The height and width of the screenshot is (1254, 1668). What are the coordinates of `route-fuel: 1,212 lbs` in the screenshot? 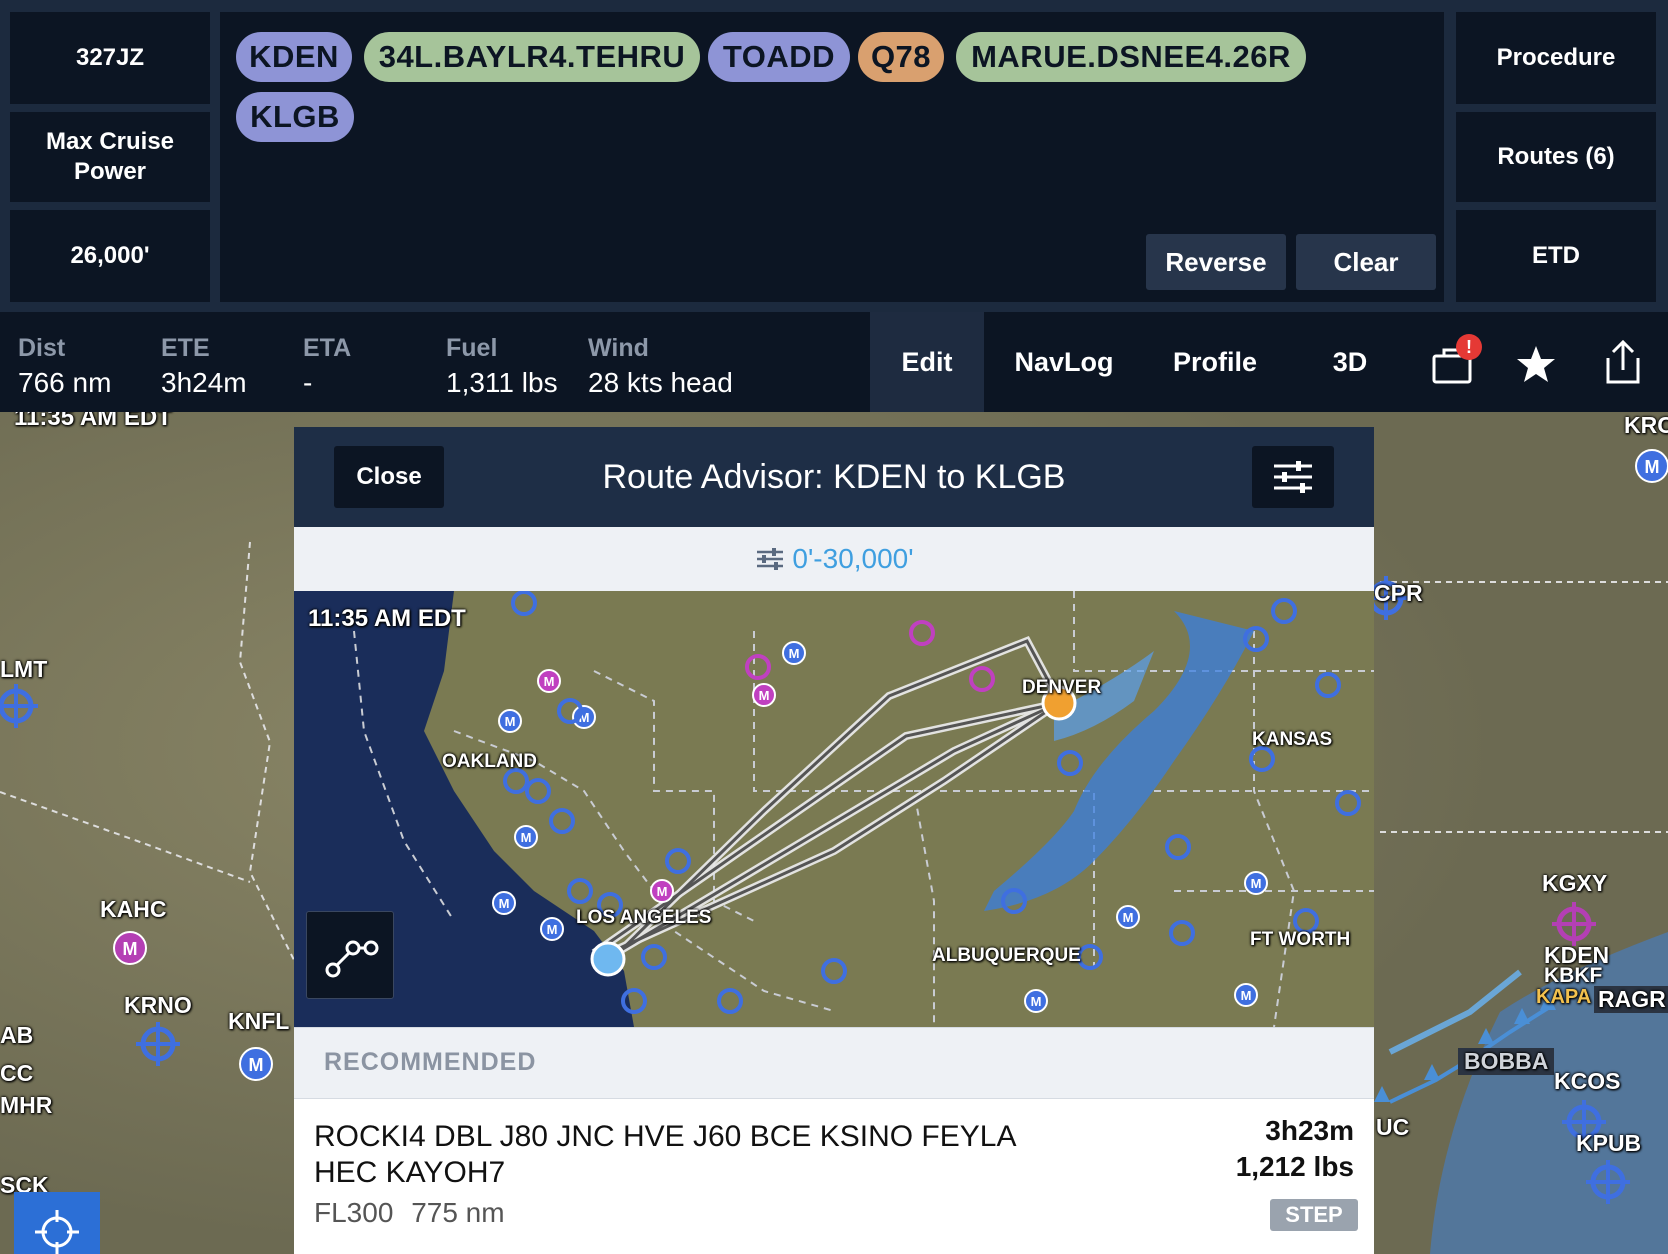 It's located at (1294, 1166).